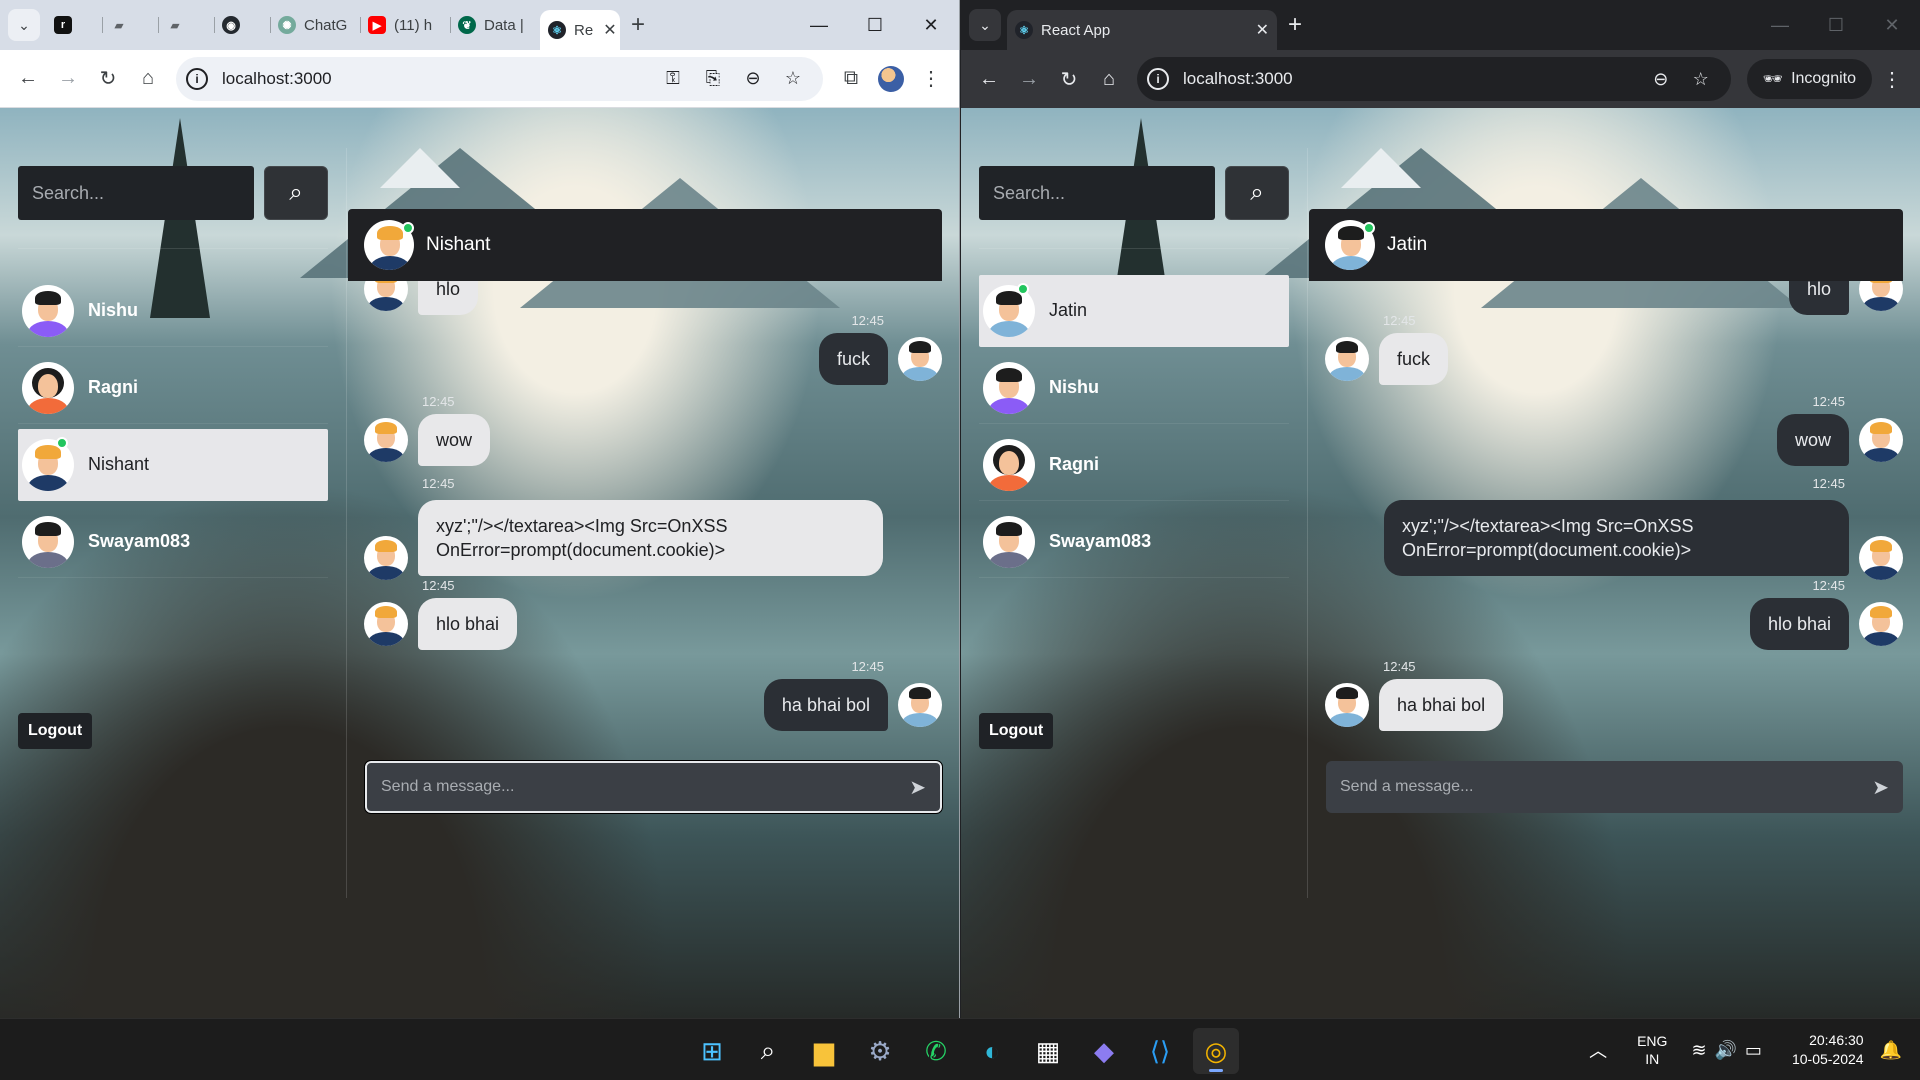  Describe the element at coordinates (1652, 1050) in the screenshot. I see `language-indicator: ENG IN` at that location.